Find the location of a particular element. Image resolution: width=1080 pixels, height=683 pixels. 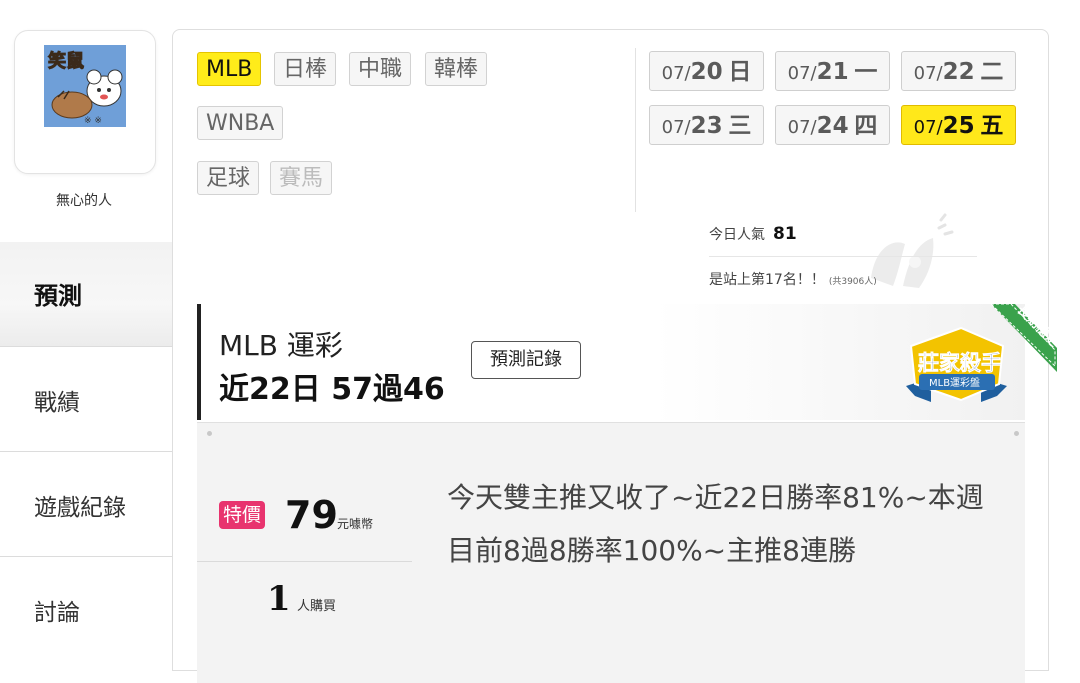

date-0722: 07/22 二 is located at coordinates (958, 71).